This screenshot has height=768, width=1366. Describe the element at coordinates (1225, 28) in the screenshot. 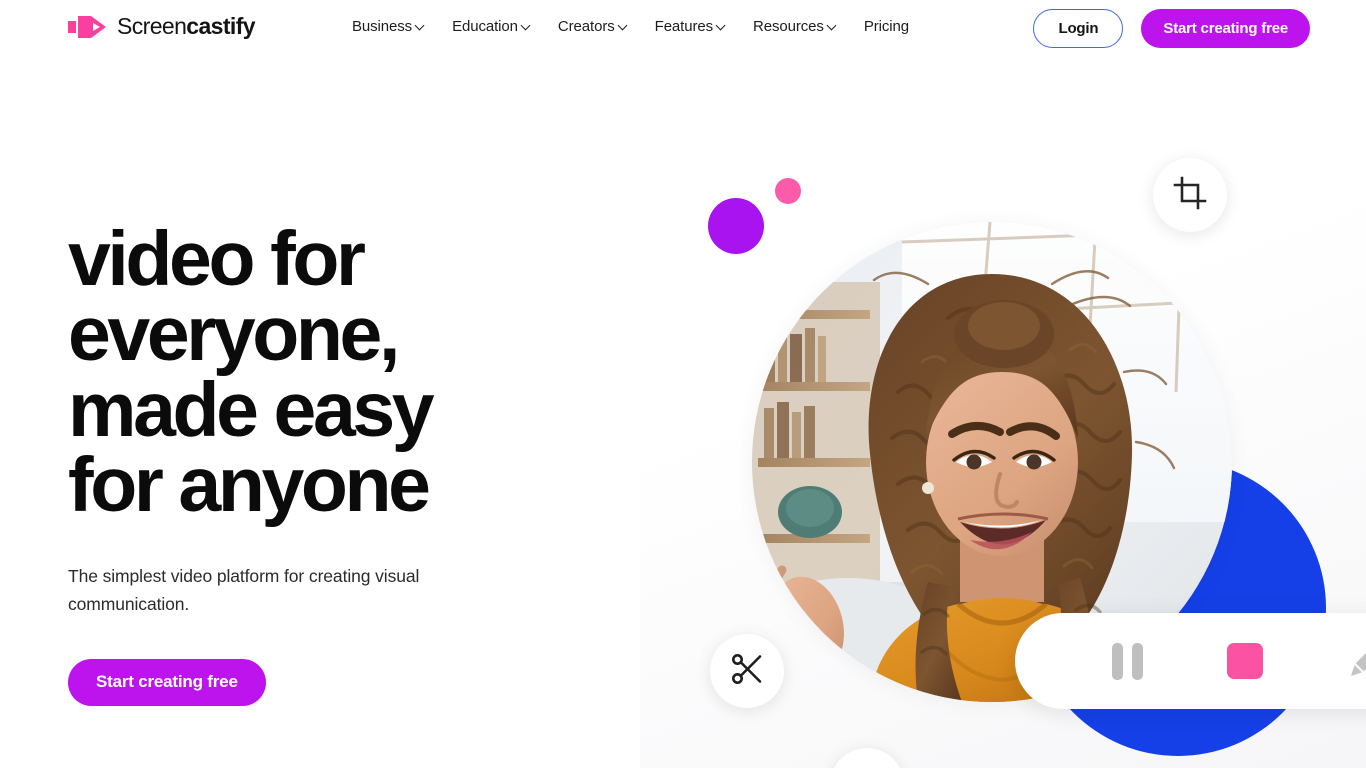

I see `header-start-creating-free-button: Start creating free` at that location.